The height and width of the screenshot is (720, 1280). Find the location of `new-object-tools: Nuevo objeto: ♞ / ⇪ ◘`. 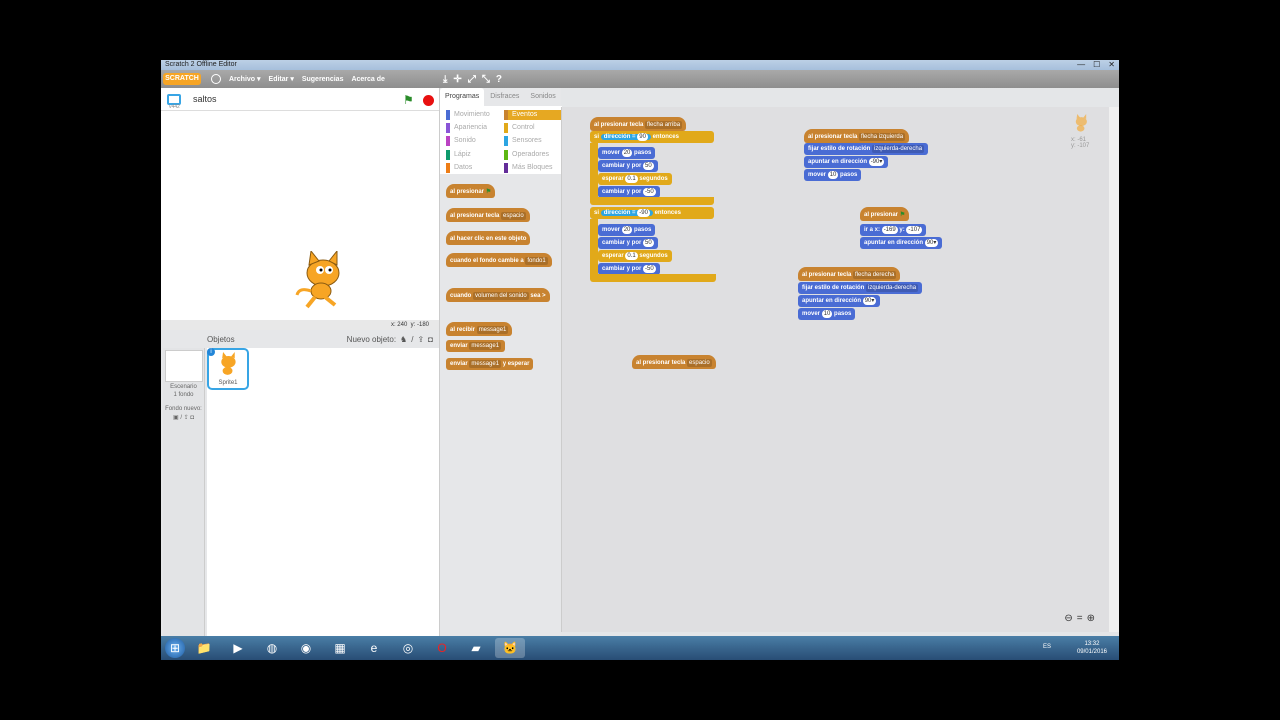

new-object-tools: Nuevo objeto: ♞ / ⇪ ◘ is located at coordinates (390, 339).